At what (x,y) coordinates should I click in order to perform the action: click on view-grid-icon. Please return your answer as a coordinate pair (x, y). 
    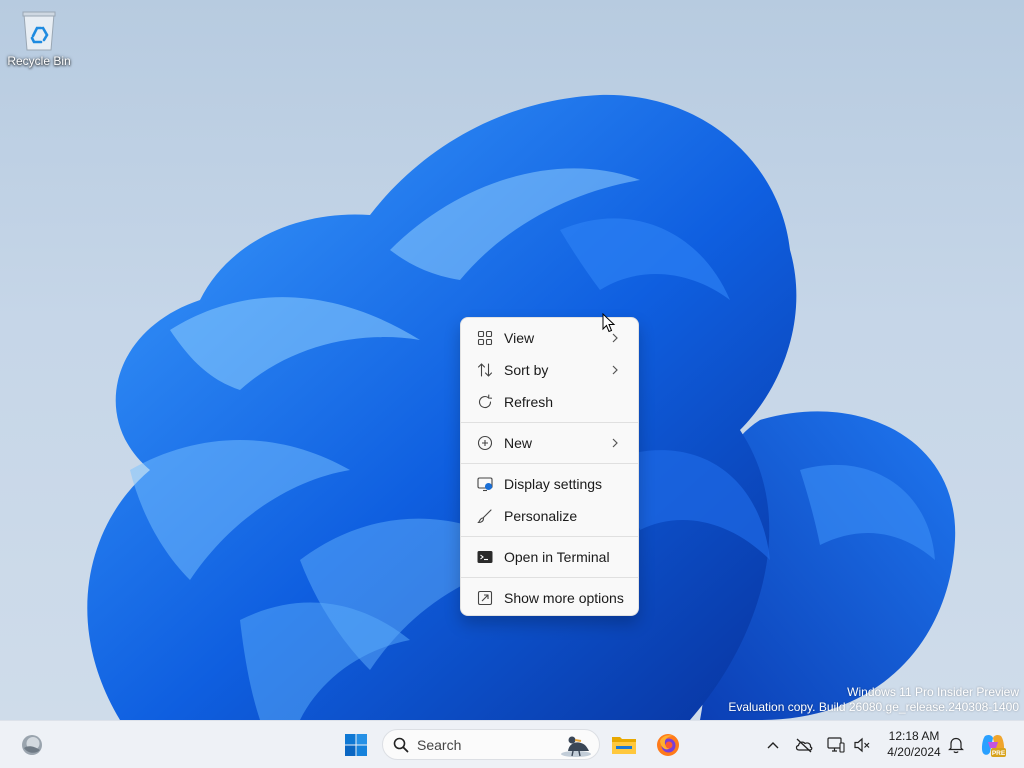
    Looking at the image, I should click on (485, 338).